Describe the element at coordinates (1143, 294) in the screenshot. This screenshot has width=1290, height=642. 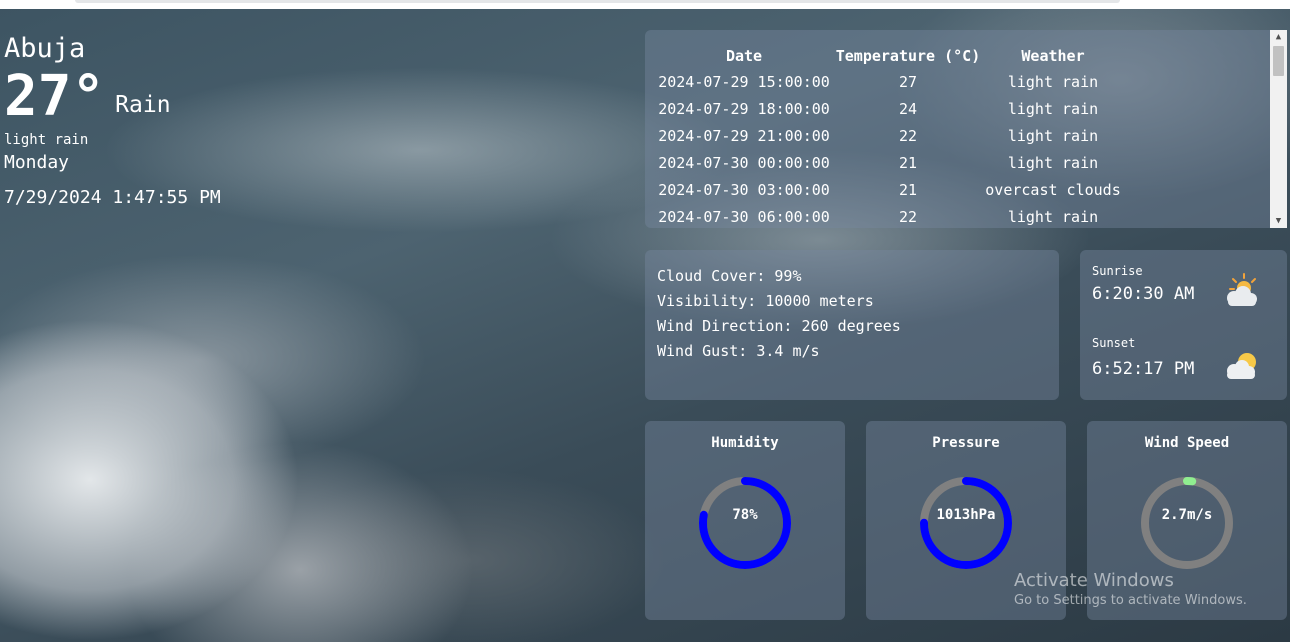
I see `sunrise-time: 6:20:30 AM` at that location.